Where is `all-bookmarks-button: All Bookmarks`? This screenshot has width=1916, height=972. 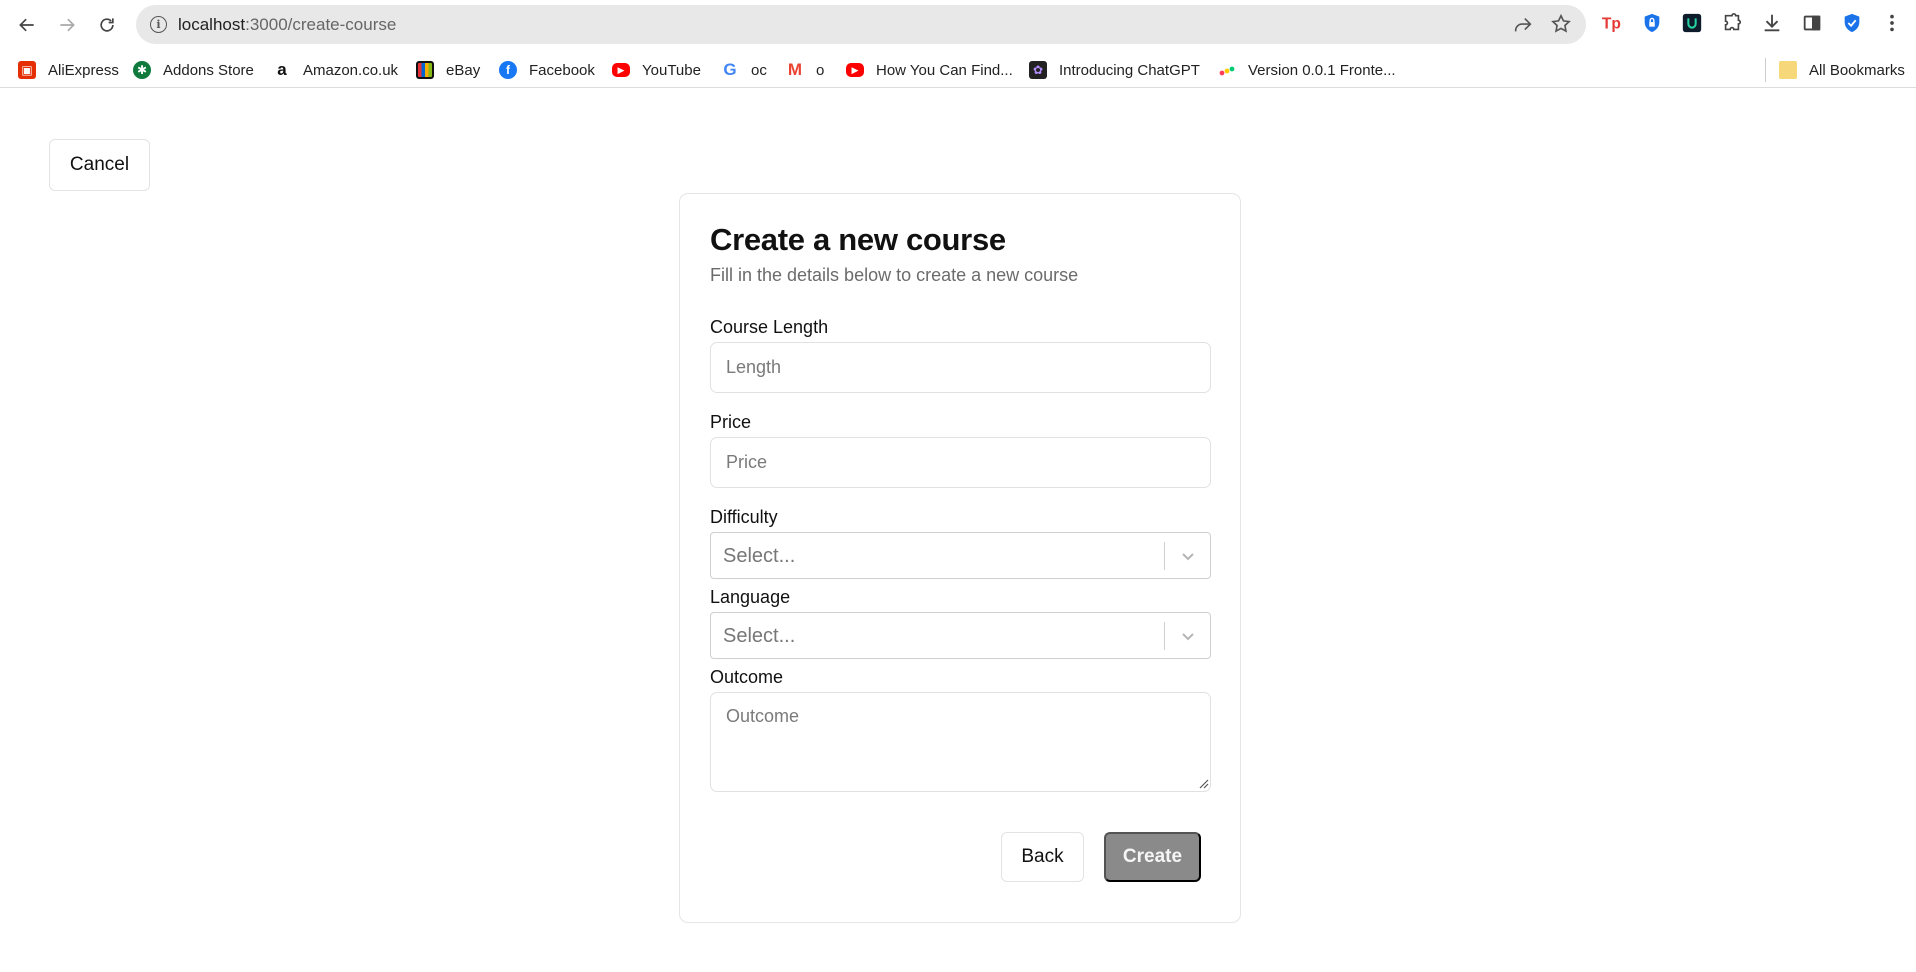
all-bookmarks-button: All Bookmarks is located at coordinates (1842, 70).